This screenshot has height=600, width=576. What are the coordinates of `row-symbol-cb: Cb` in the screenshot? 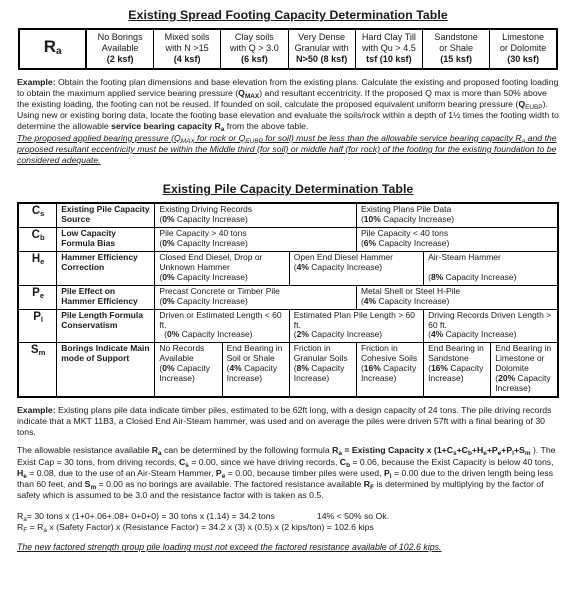 It's located at (37, 239).